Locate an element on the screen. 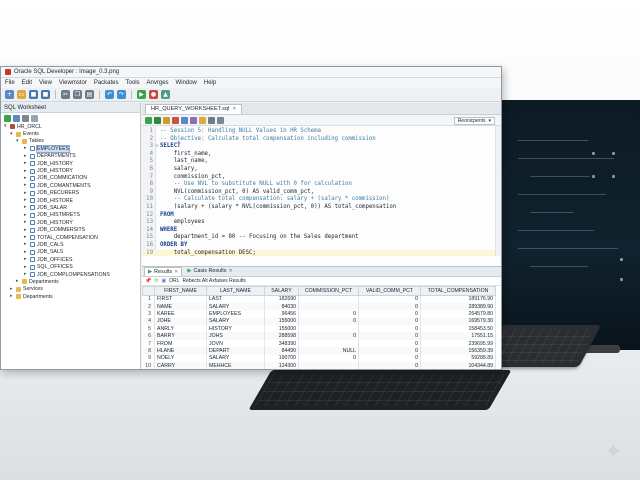 Image resolution: width=640 pixels, height=480 pixels. tree-table-item: ▸ JOB_RECURERS is located at coordinates (72, 193).